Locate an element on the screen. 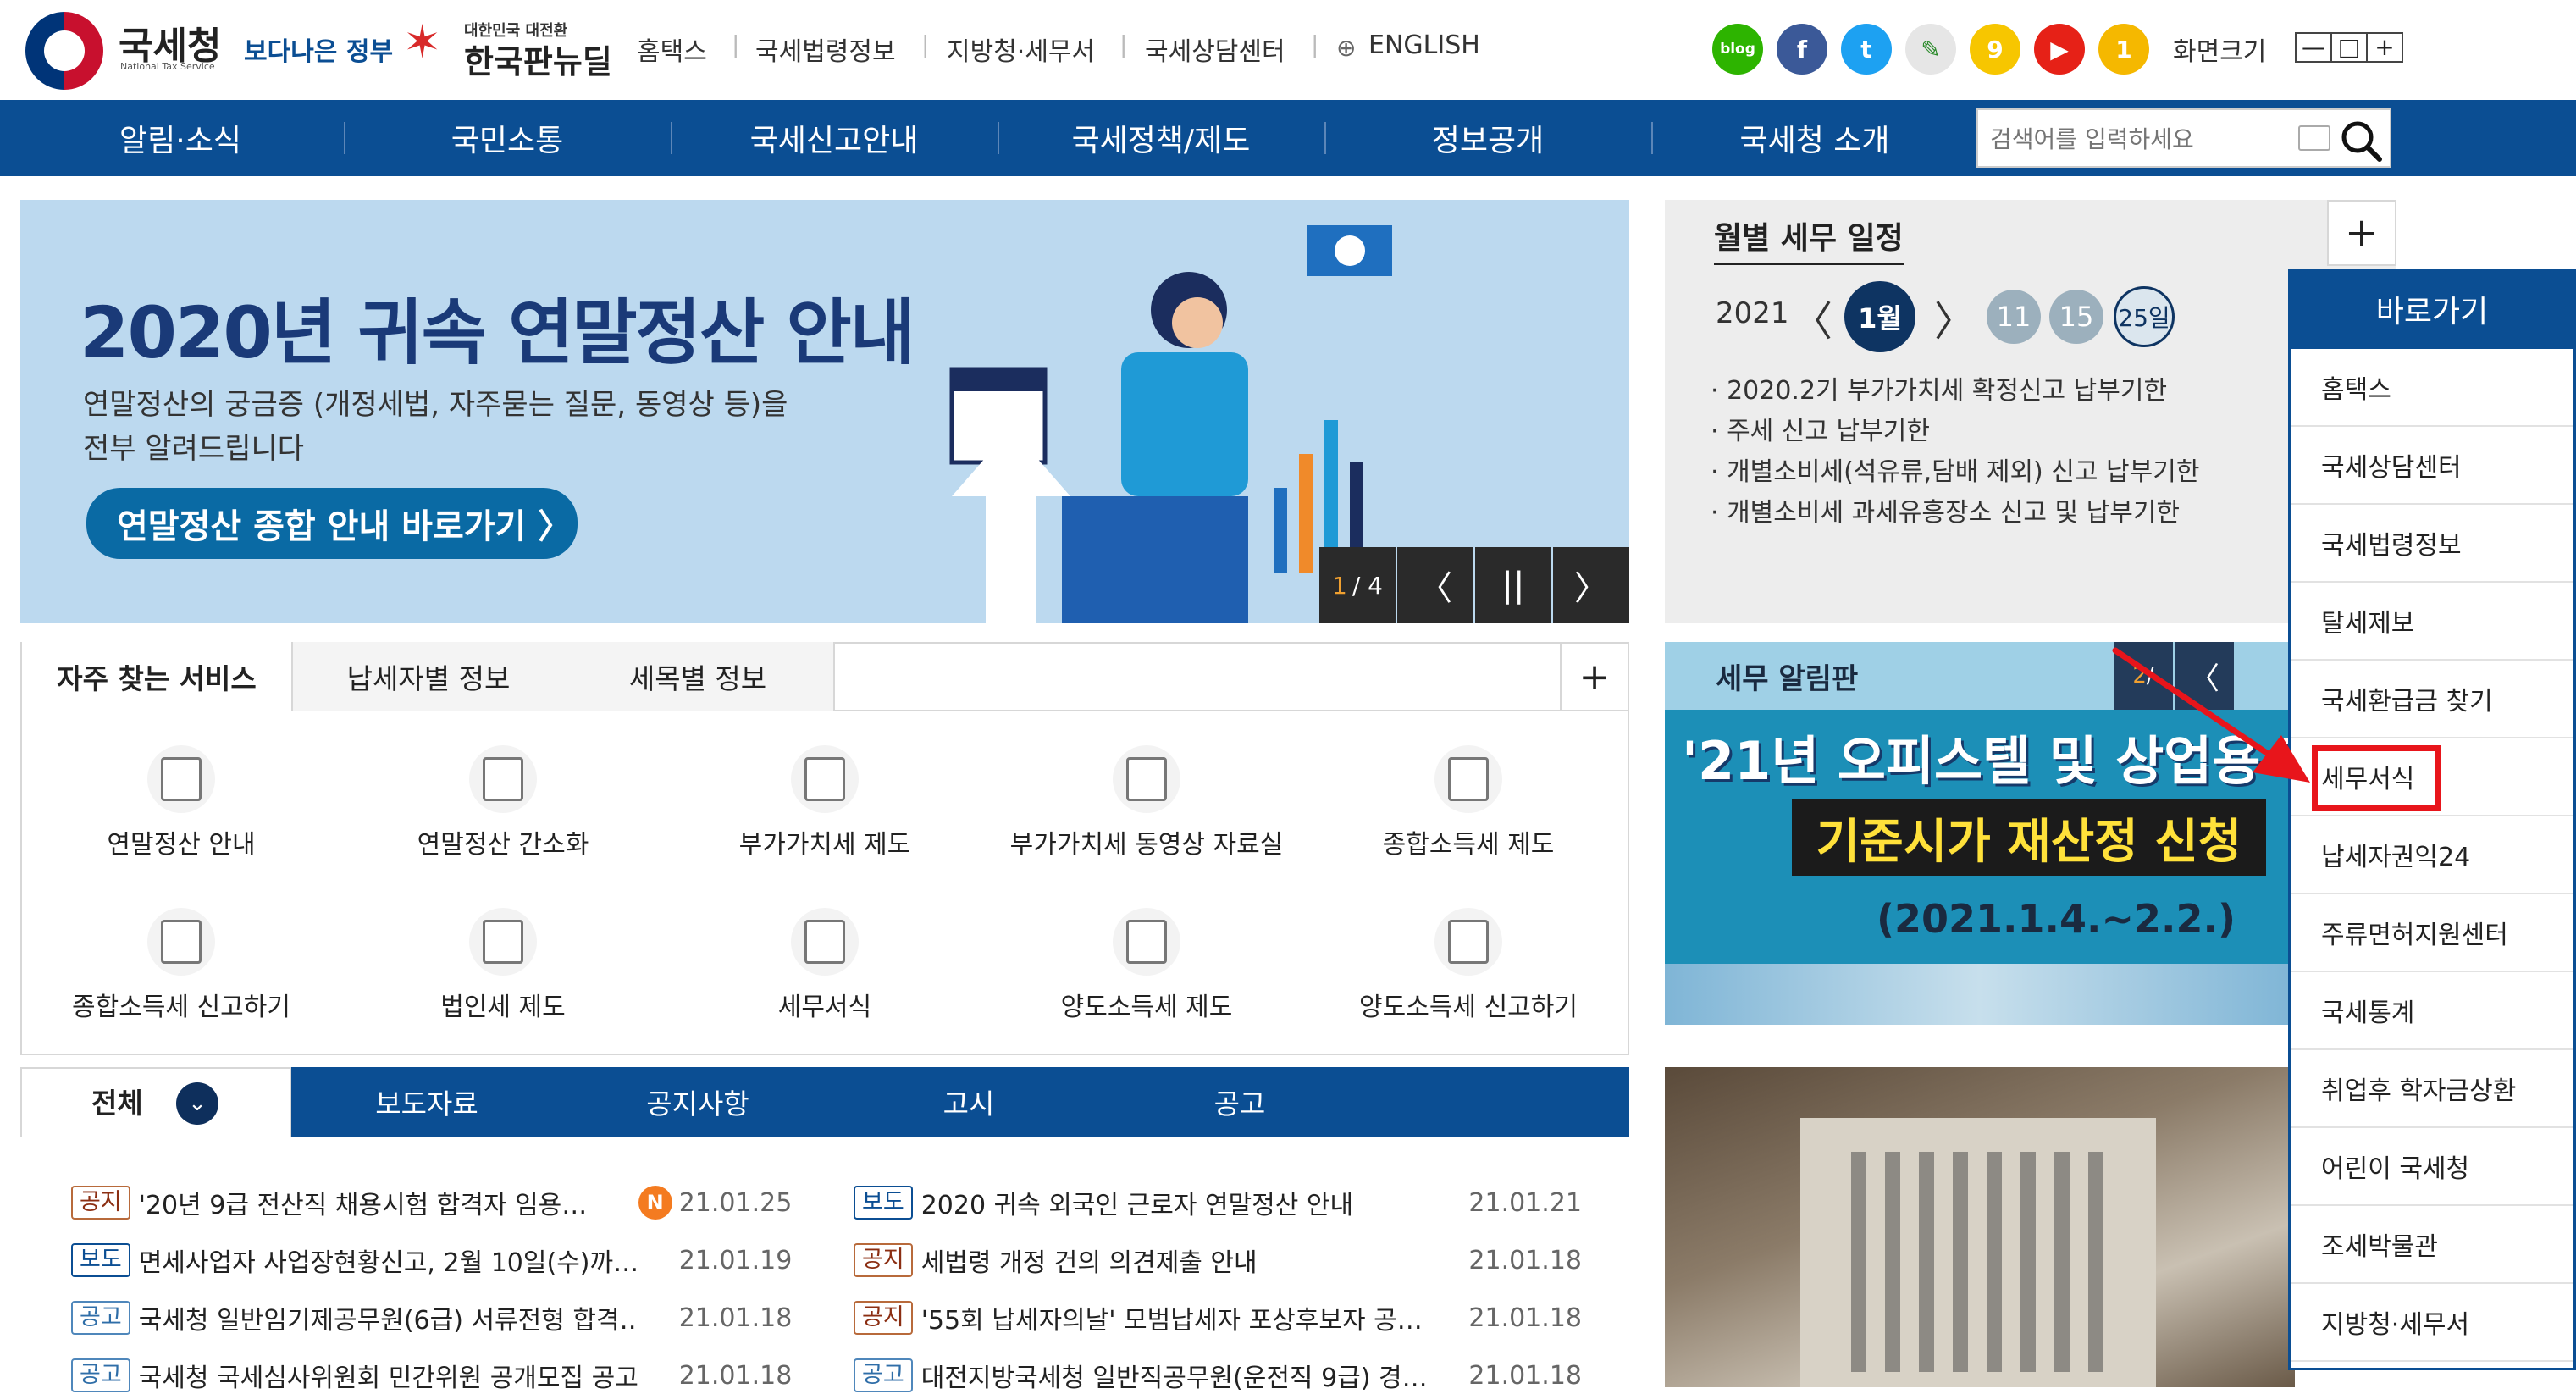 Image resolution: width=2576 pixels, height=1394 pixels. service-item: 세무서식 is located at coordinates (825, 965).